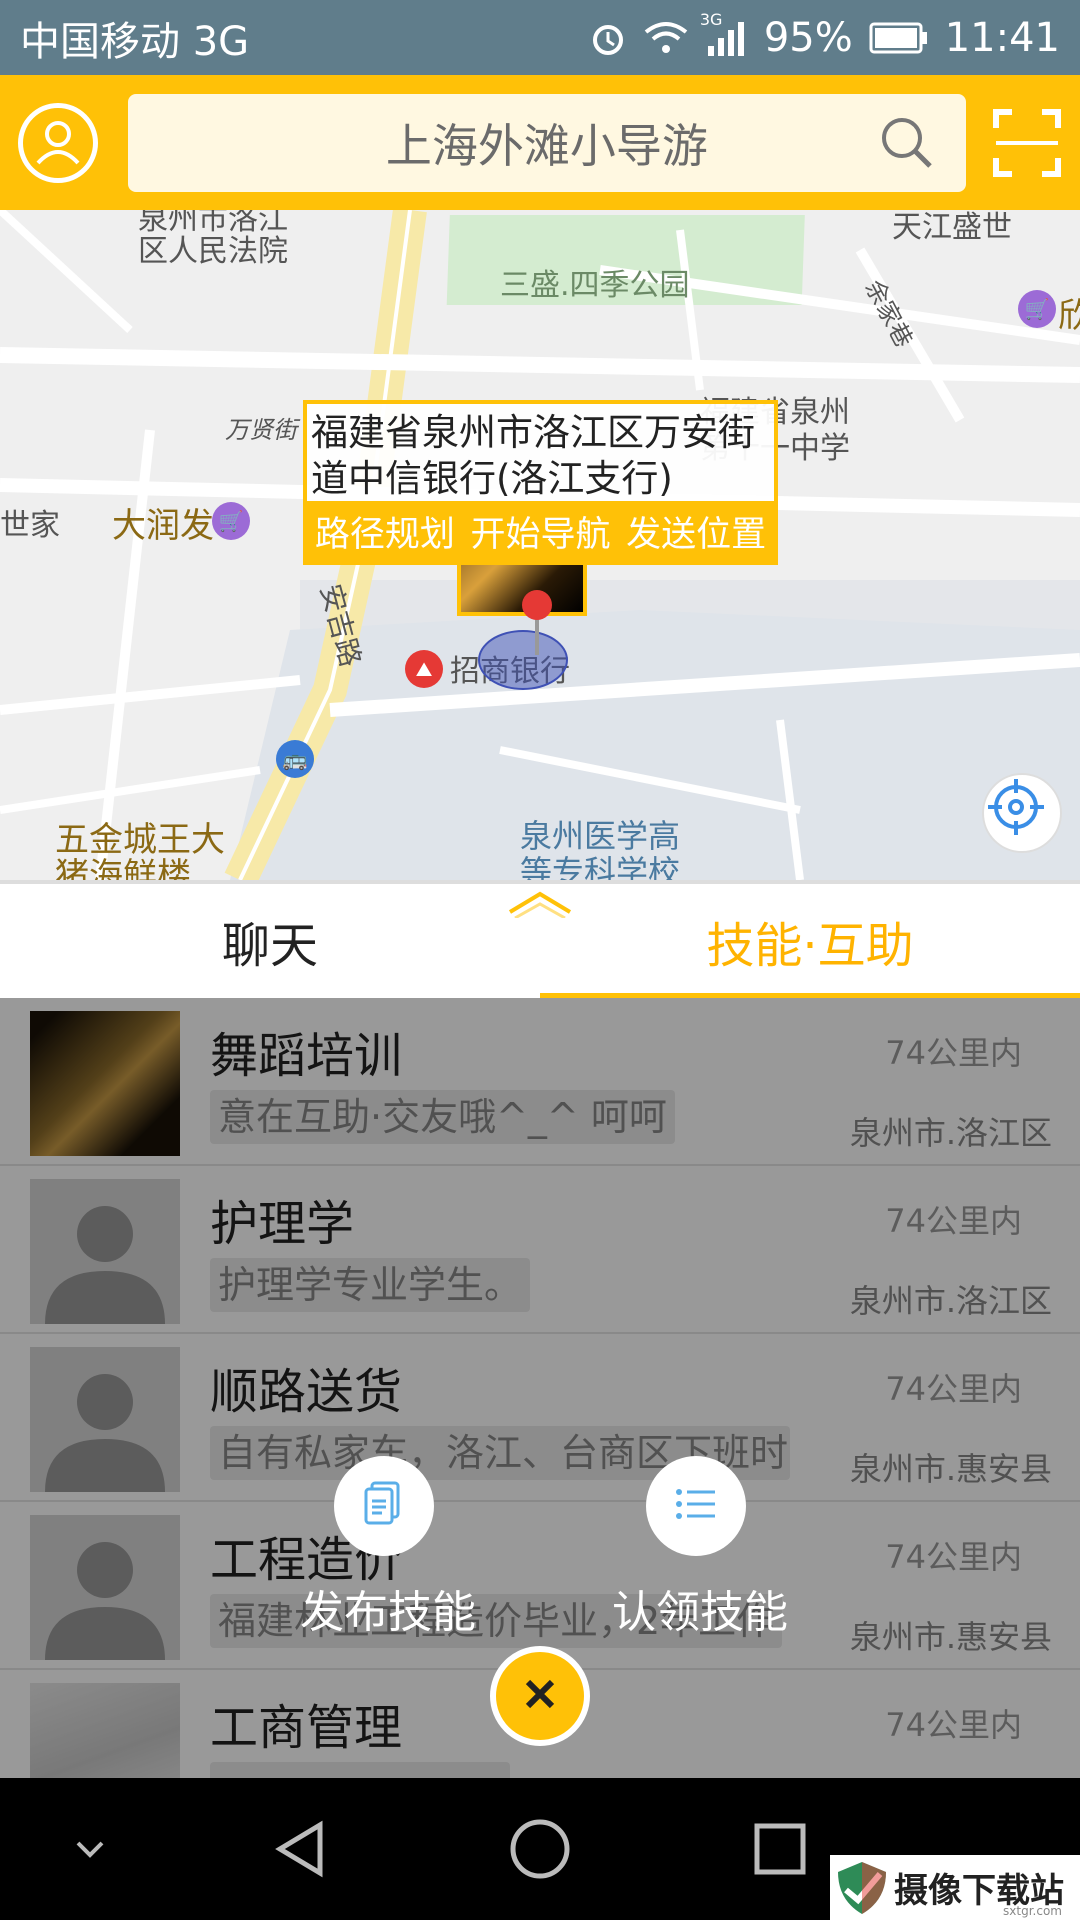  What do you see at coordinates (666, 38) in the screenshot?
I see `wifi-icon` at bounding box center [666, 38].